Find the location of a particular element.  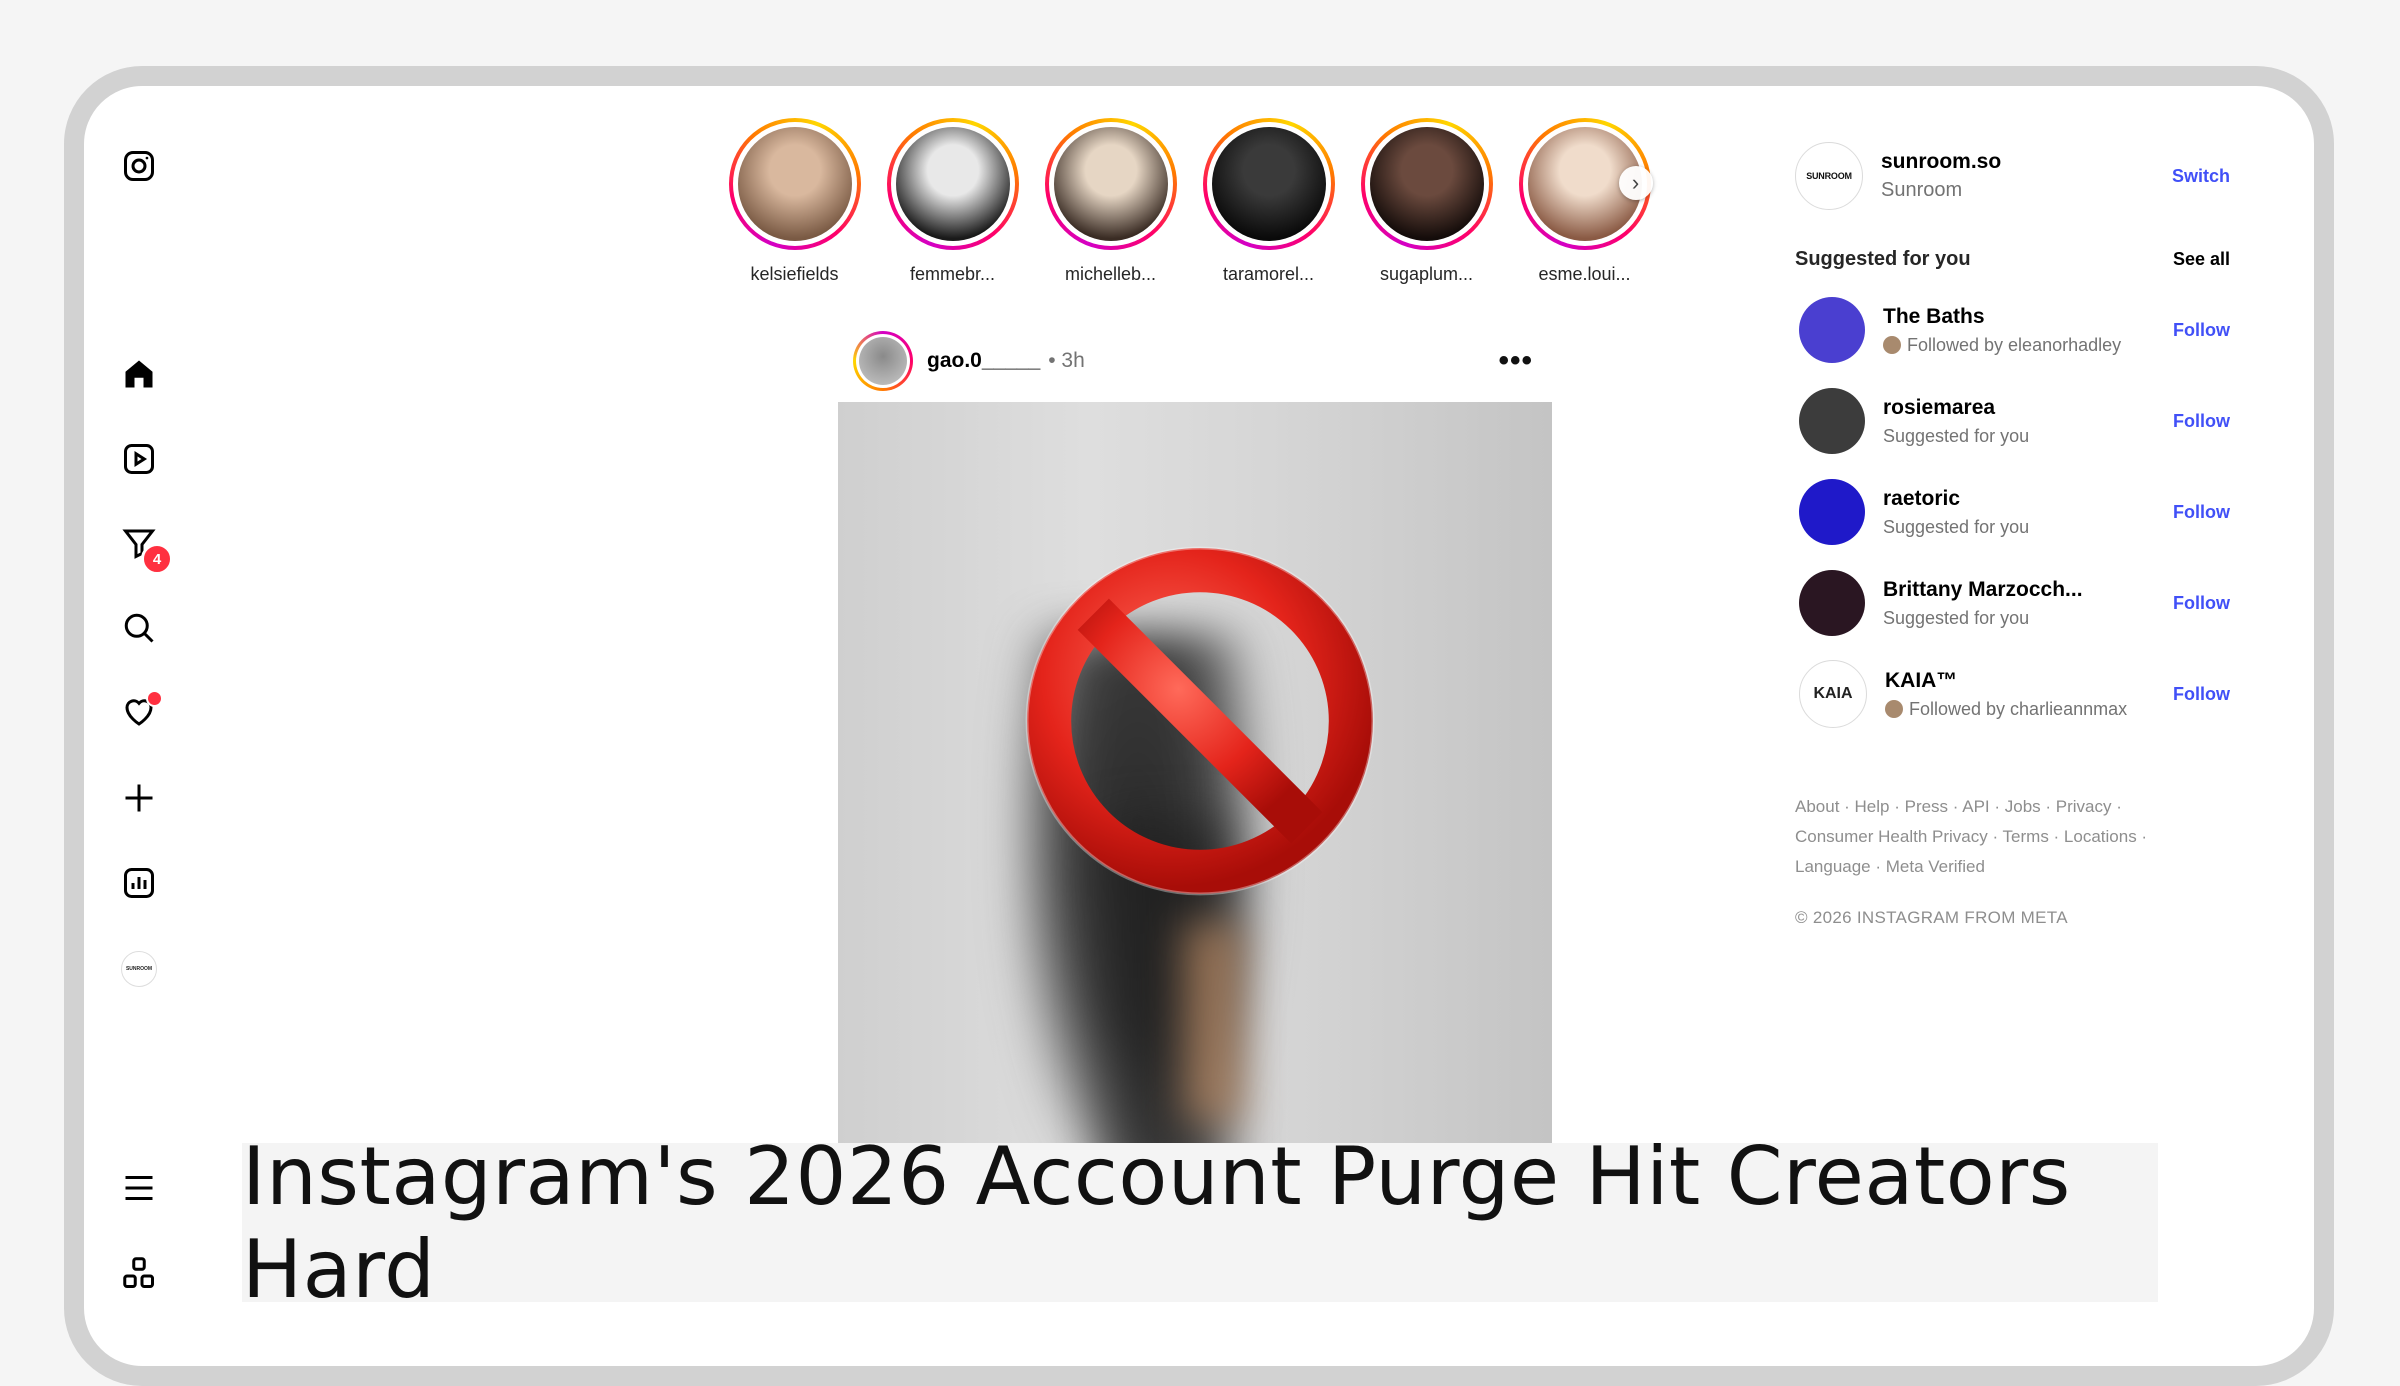

reels-icon is located at coordinates (139, 459).